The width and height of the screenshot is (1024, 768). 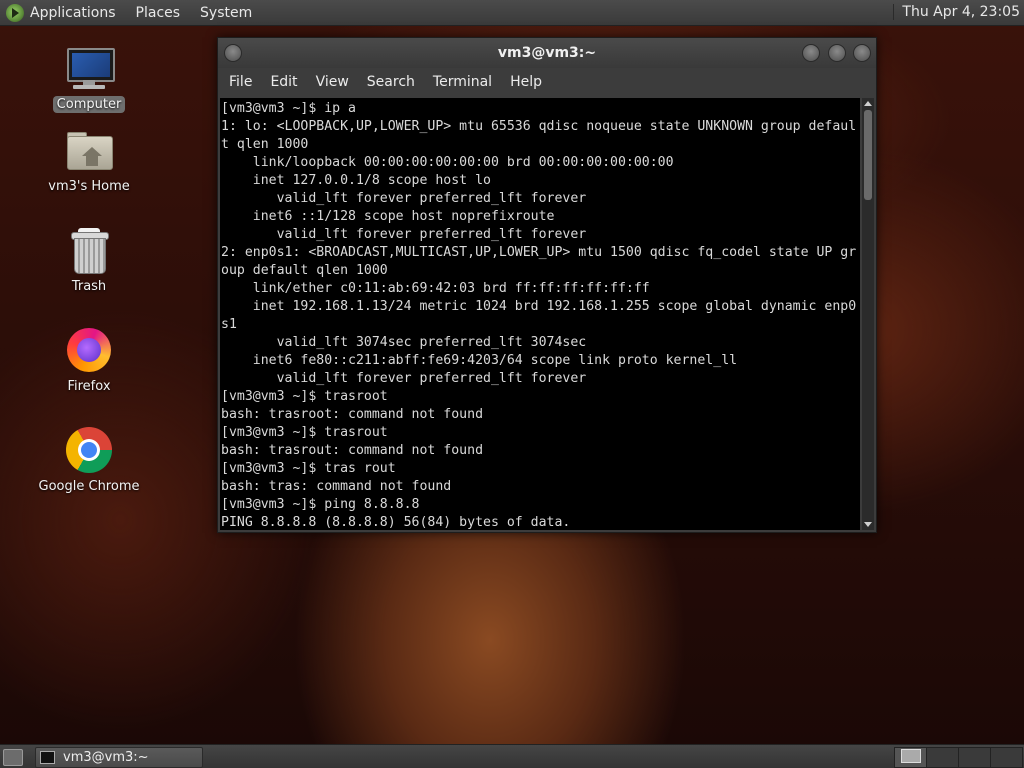 I want to click on scroll-down-icon, so click(x=868, y=524).